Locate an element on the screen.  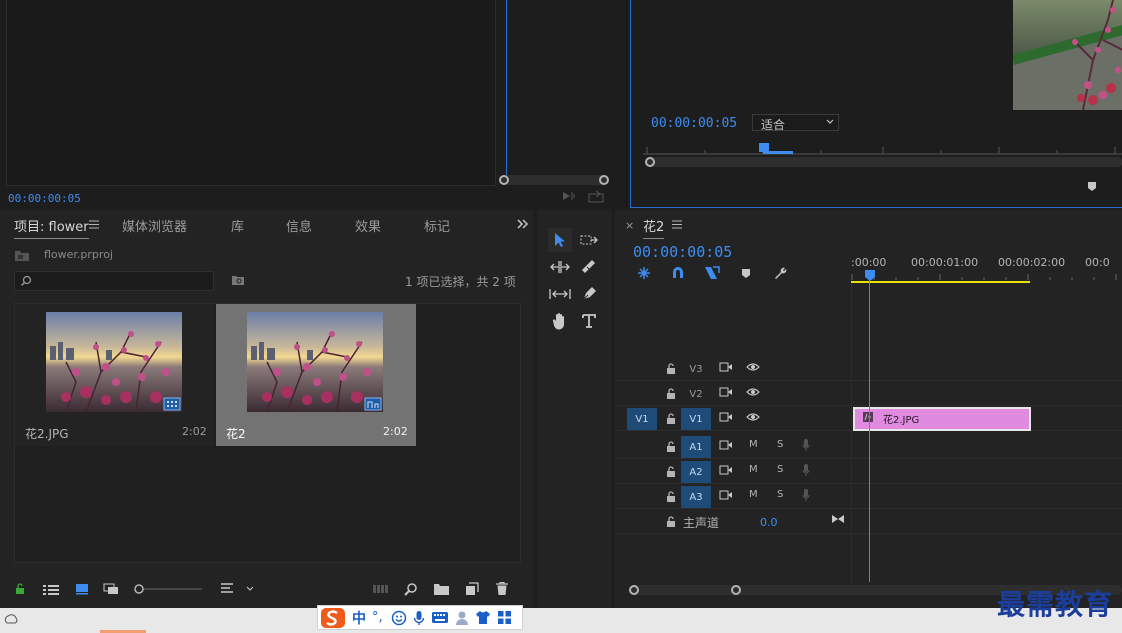
tab-sequence: 花2 is located at coordinates (654, 227).